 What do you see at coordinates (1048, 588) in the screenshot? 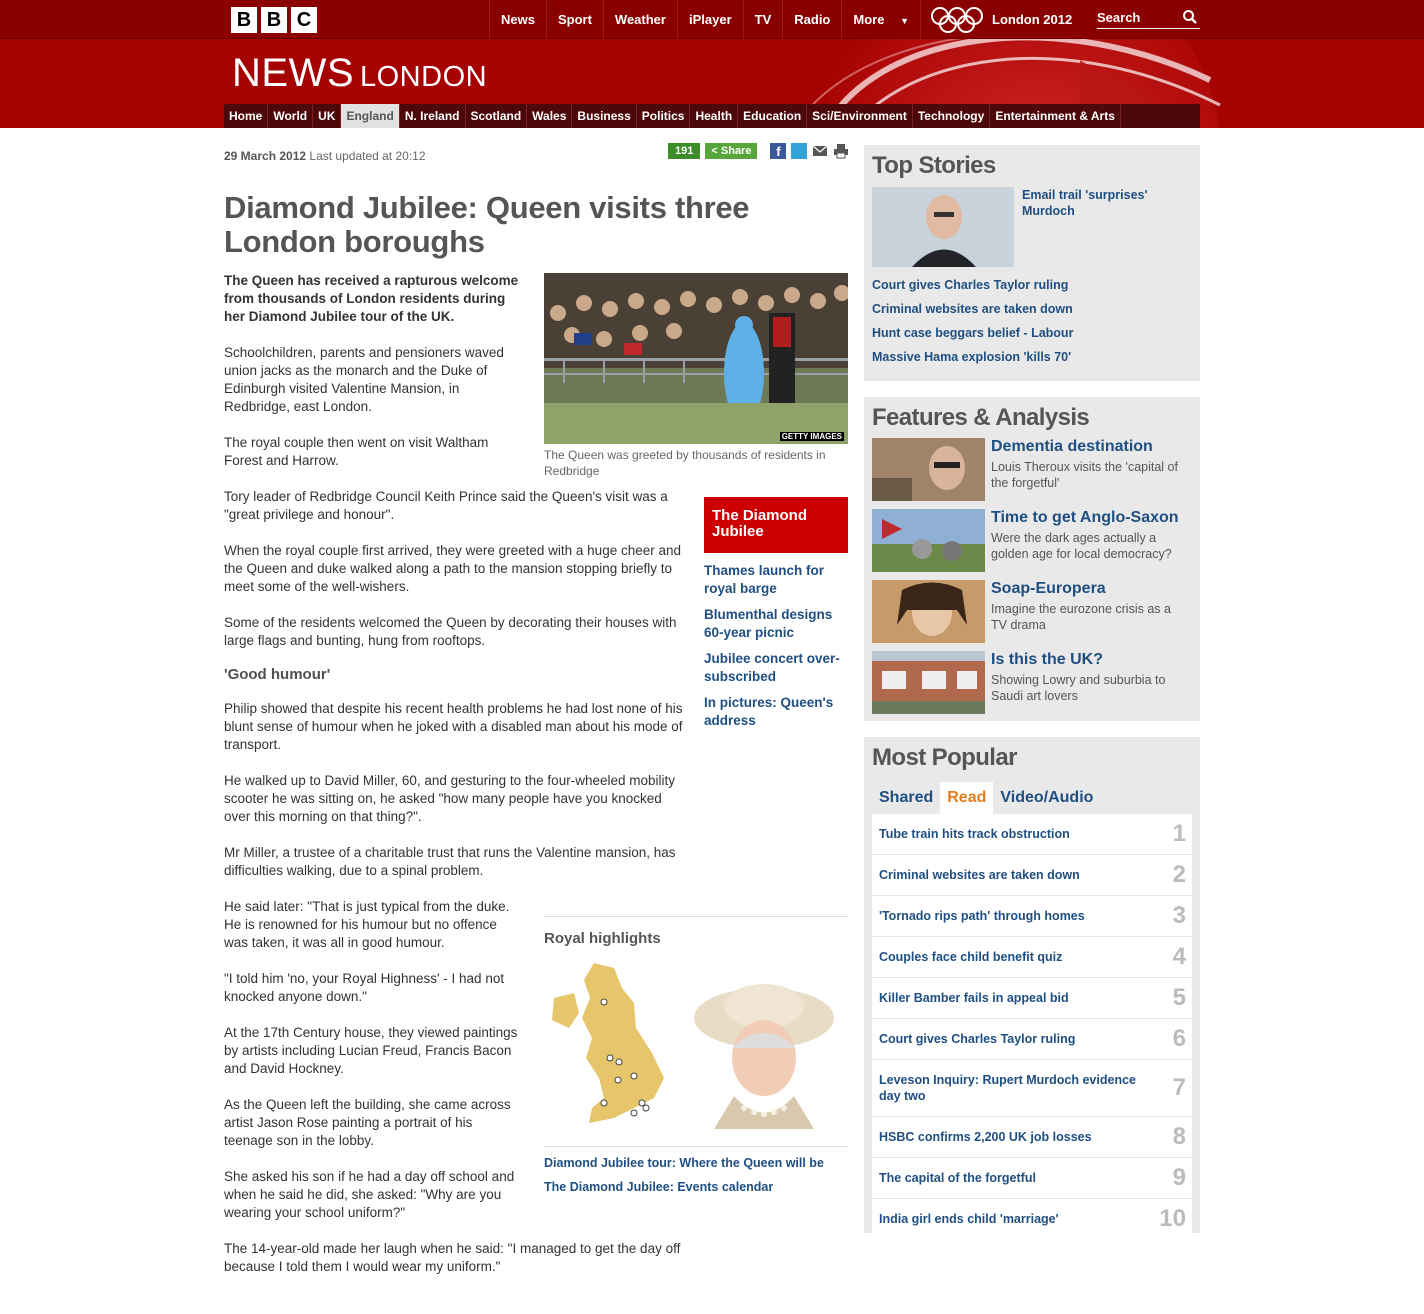
I see `feature-title: Soap-Europera` at bounding box center [1048, 588].